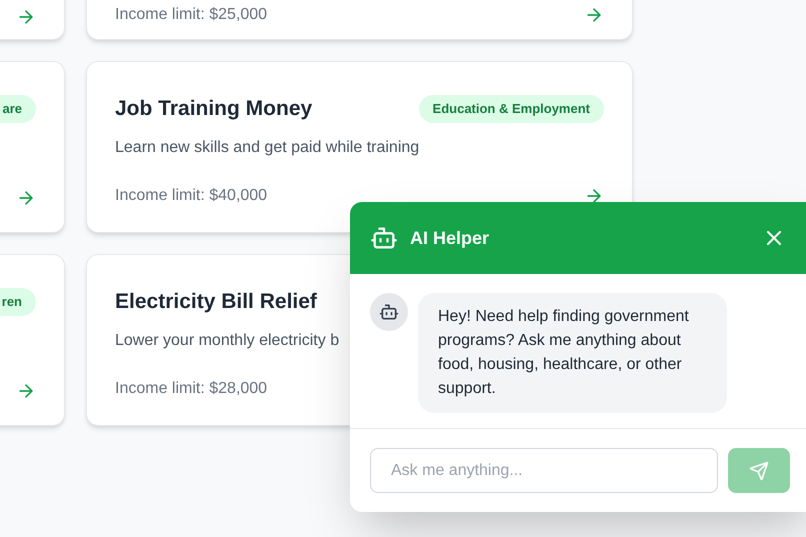 The height and width of the screenshot is (537, 806). What do you see at coordinates (191, 389) in the screenshot?
I see `income-limit: Income limit: $28,000` at bounding box center [191, 389].